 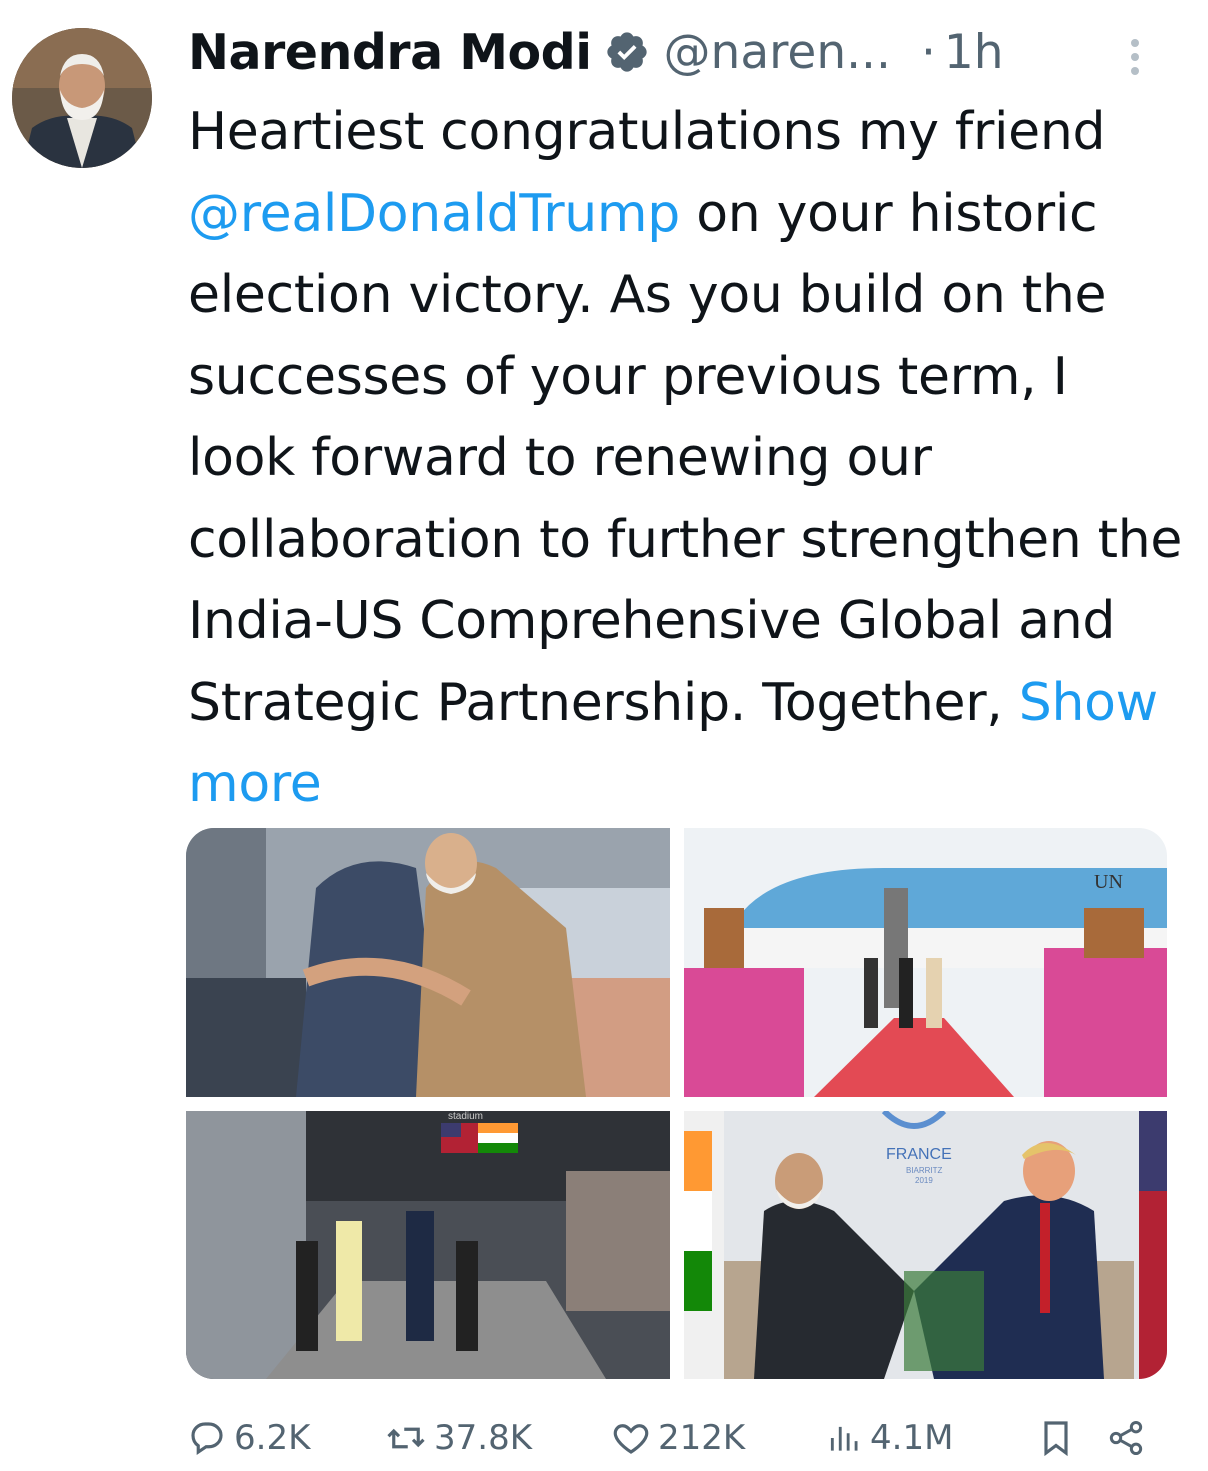 What do you see at coordinates (390, 52) in the screenshot?
I see `author-name: Narendra Modi` at bounding box center [390, 52].